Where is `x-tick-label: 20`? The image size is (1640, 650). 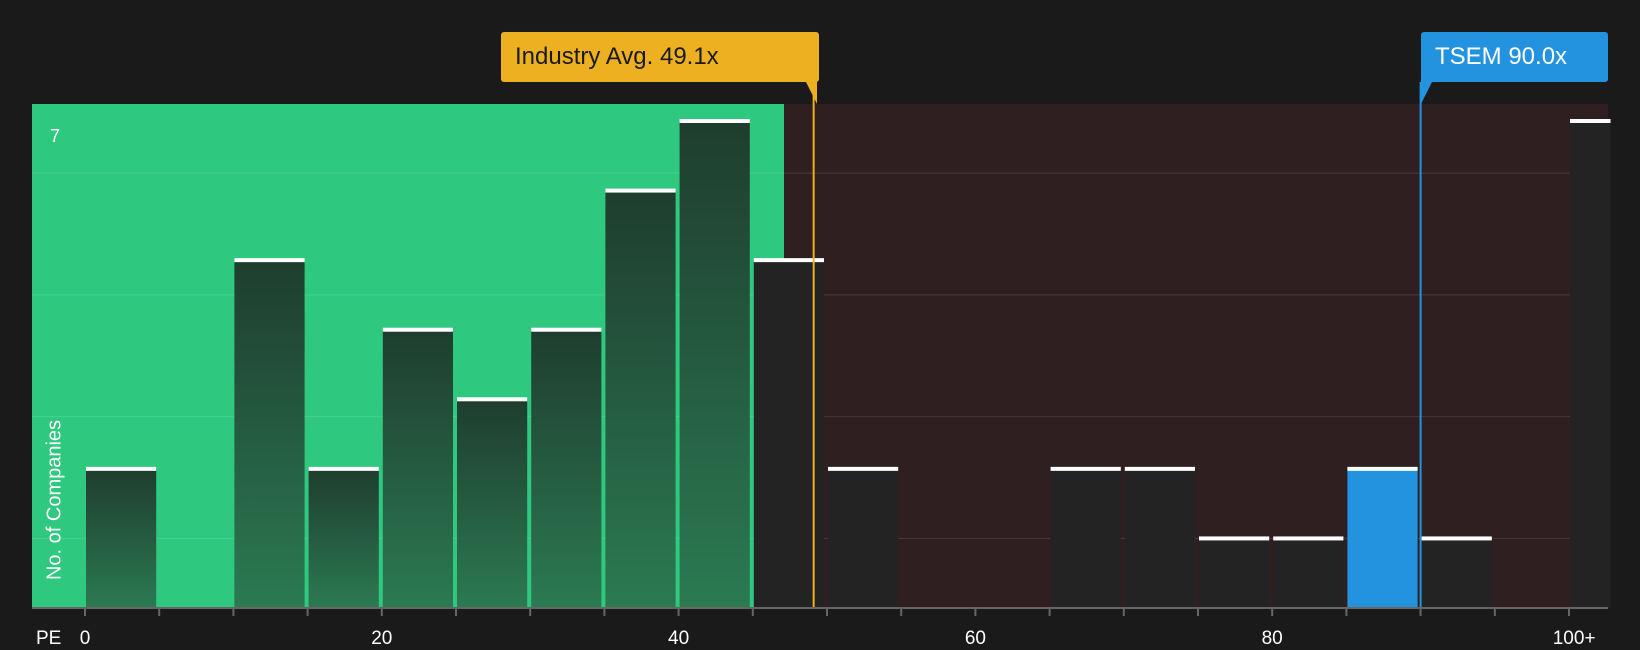
x-tick-label: 20 is located at coordinates (382, 638).